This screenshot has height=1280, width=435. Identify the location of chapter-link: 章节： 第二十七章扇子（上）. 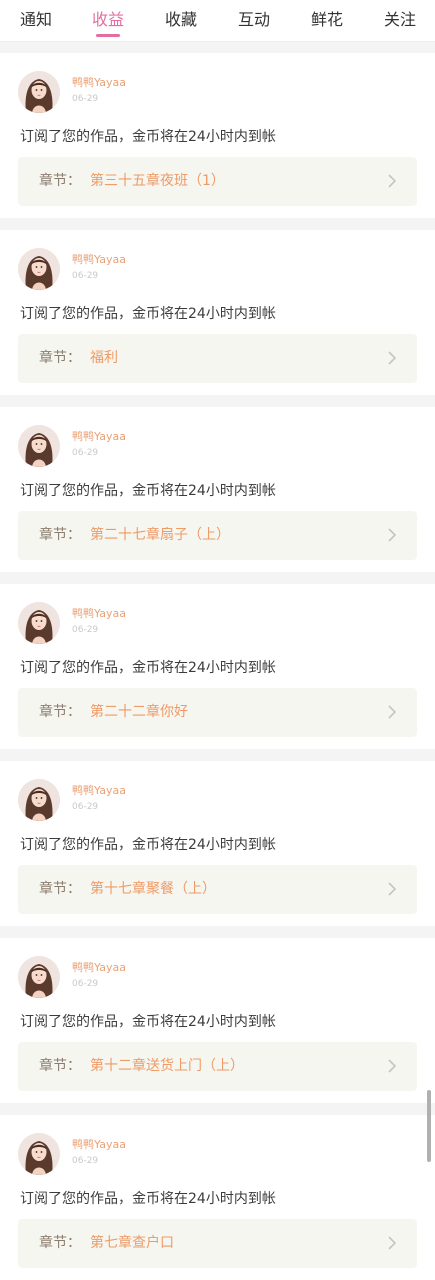
(217, 535).